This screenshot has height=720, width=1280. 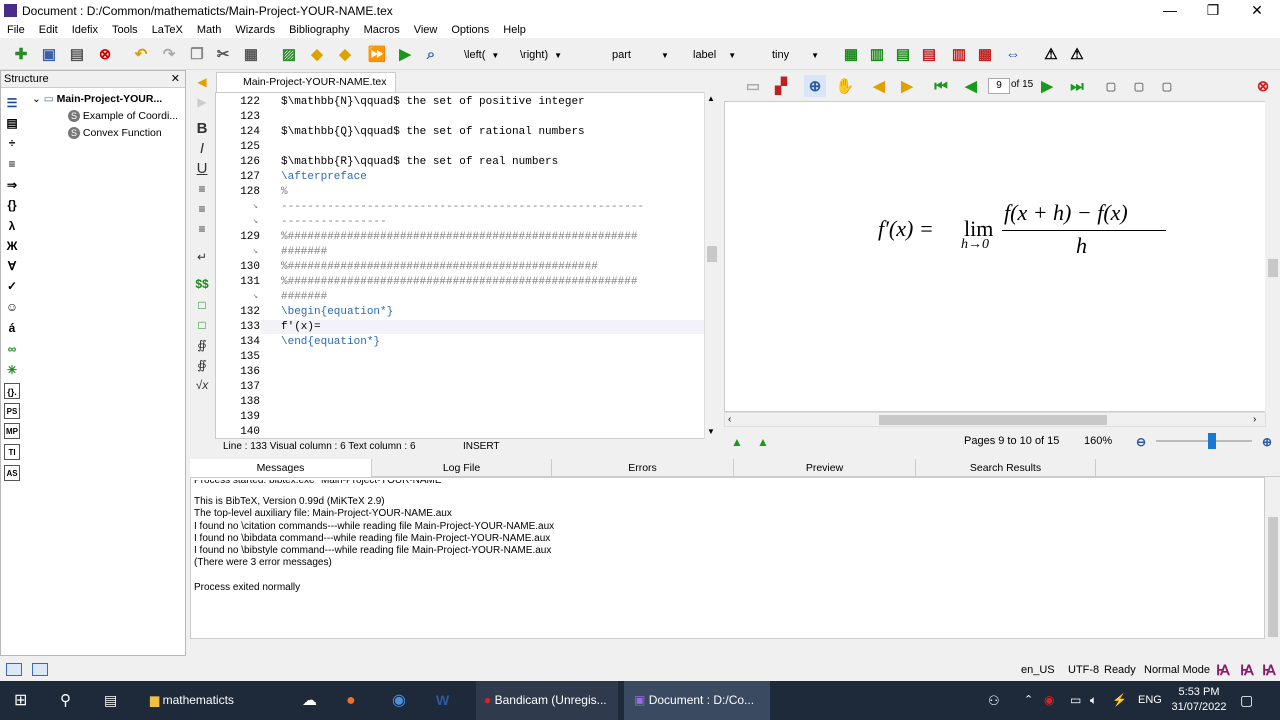 I want to click on network-icon: ⚡, so click(x=1119, y=700).